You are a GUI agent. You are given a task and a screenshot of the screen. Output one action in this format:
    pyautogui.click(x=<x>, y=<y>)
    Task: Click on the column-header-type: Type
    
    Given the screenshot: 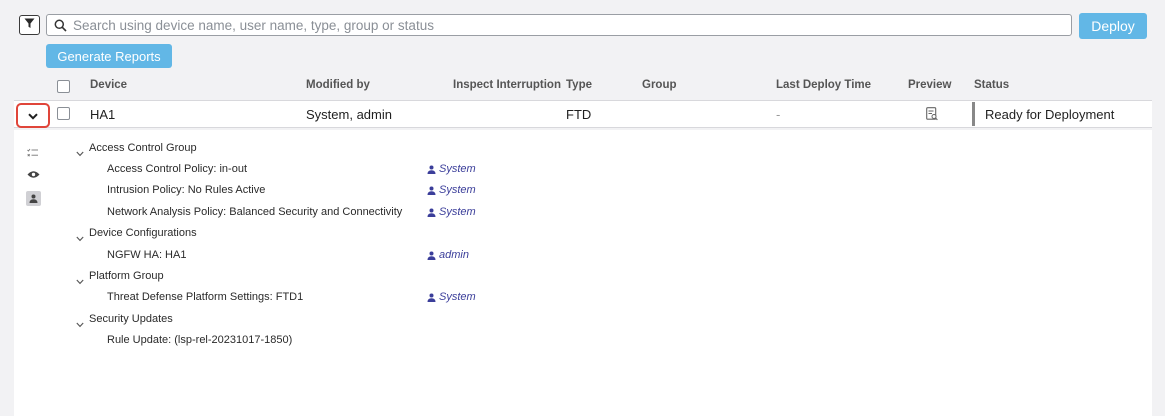 What is the action you would take?
    pyautogui.click(x=579, y=85)
    